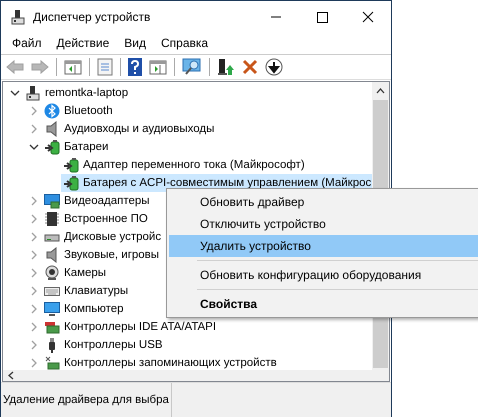 This screenshot has height=417, width=478. Describe the element at coordinates (113, 237) in the screenshot. I see `tree-label: Дисковые устройс` at that location.